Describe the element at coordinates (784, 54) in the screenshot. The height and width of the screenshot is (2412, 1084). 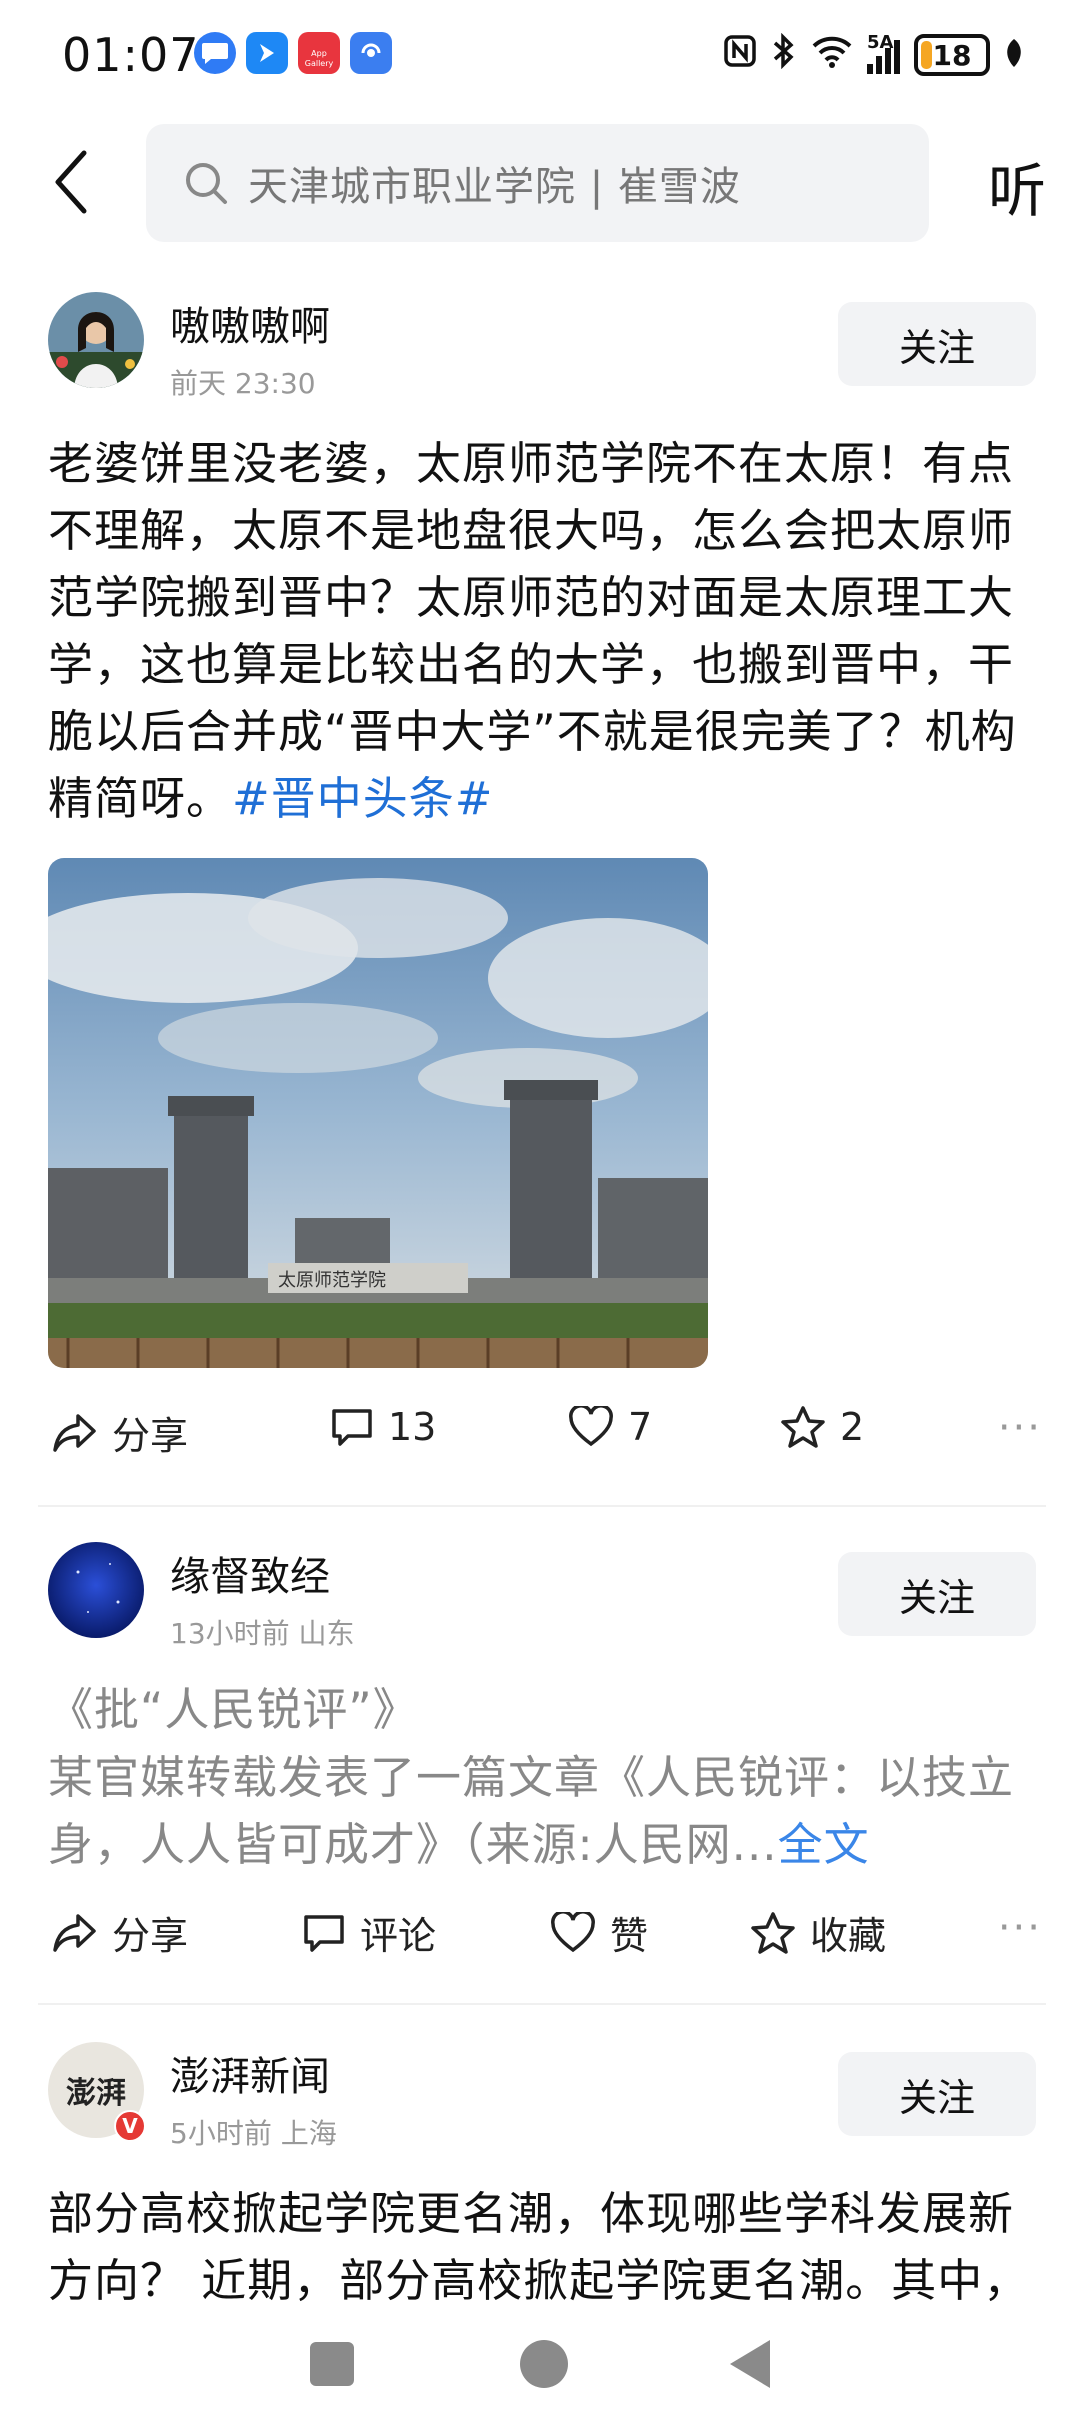
I see `bluetooth-icon` at that location.